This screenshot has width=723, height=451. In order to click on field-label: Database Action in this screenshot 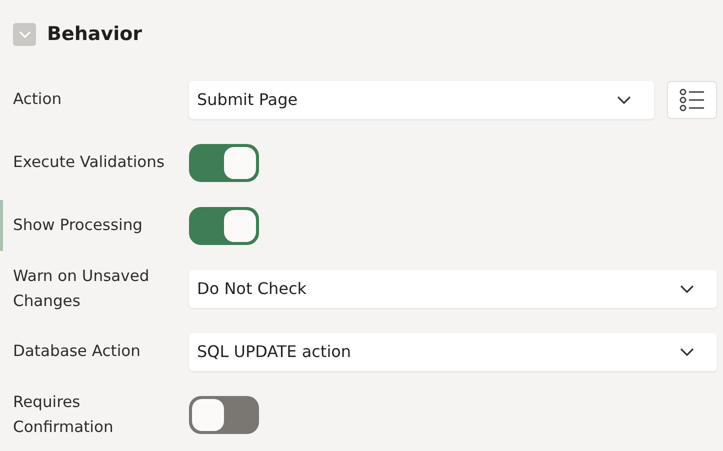, I will do `click(77, 351)`.